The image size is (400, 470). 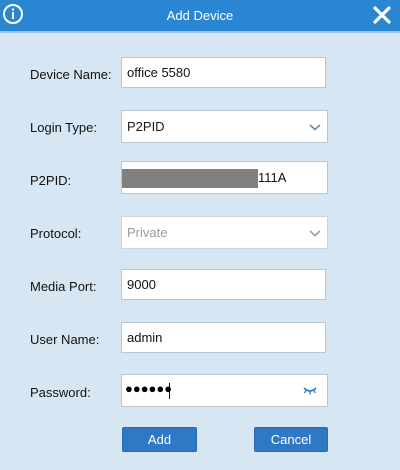 What do you see at coordinates (63, 286) in the screenshot?
I see `media-port-label: Media Port:` at bounding box center [63, 286].